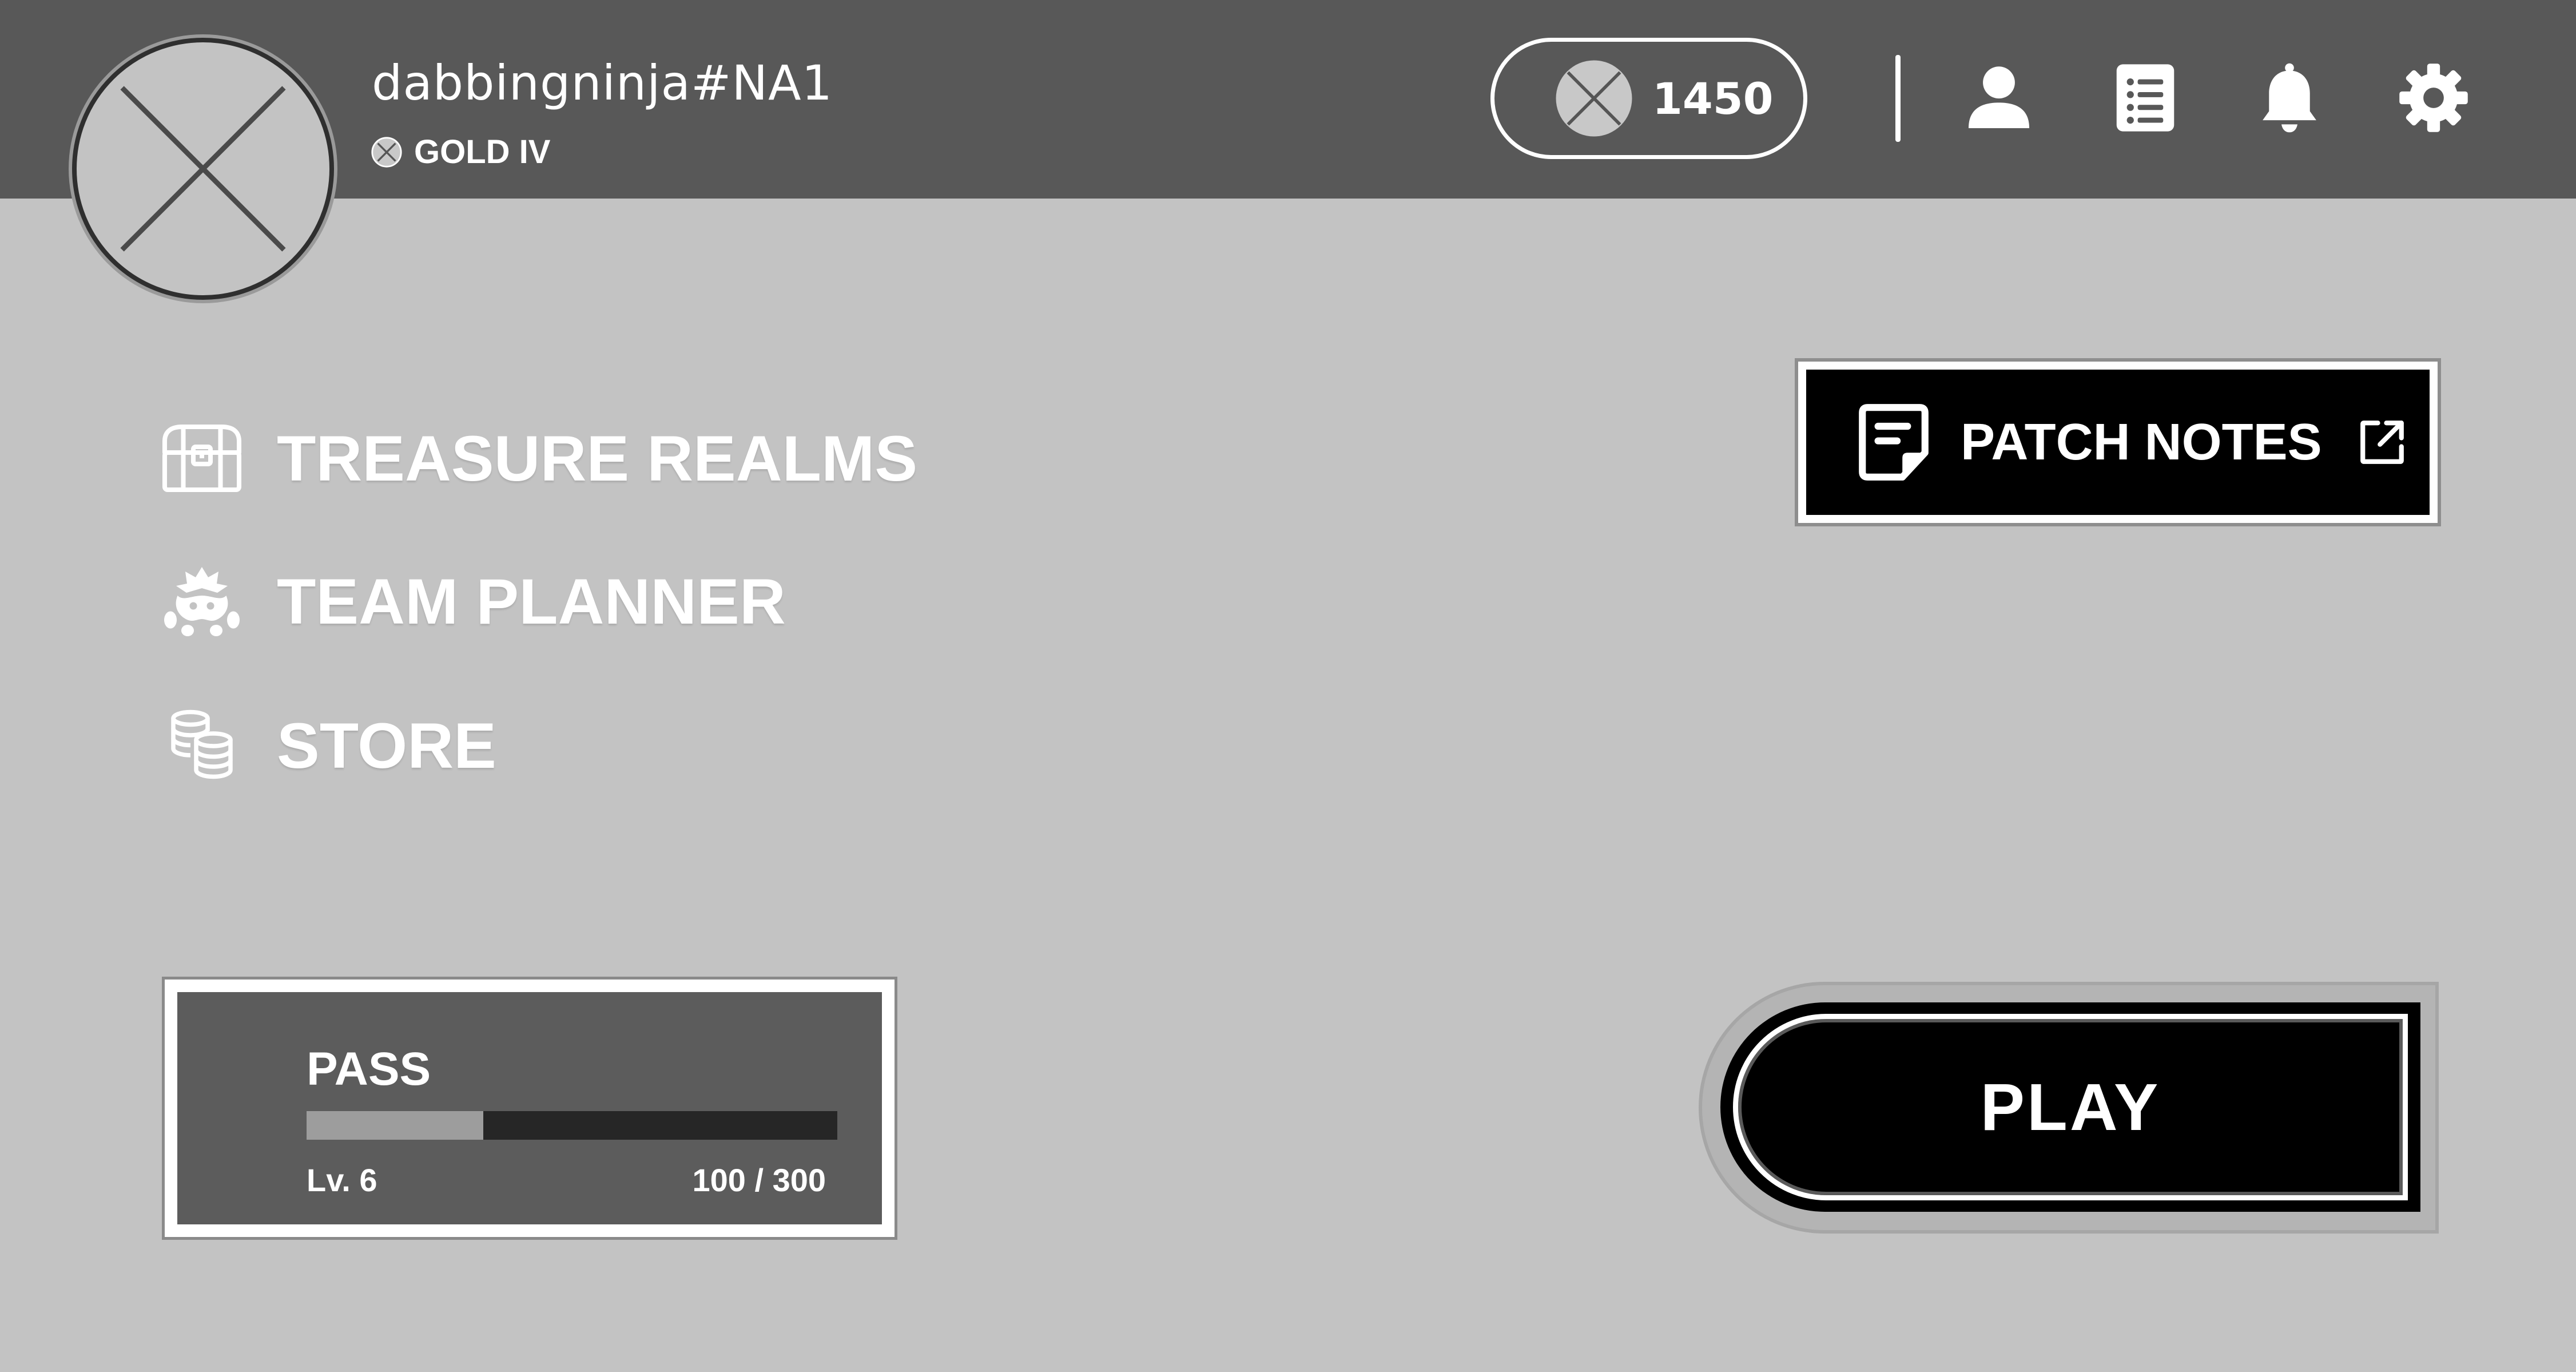 The height and width of the screenshot is (1372, 2576). I want to click on menu-label: TREASURE REALMS, so click(597, 458).